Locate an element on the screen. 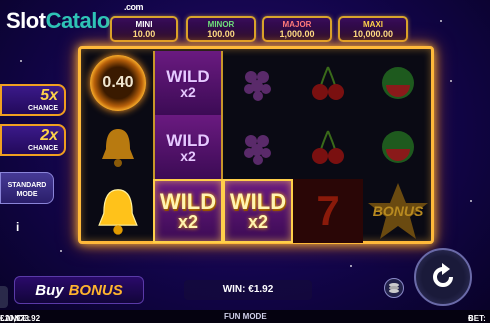 This screenshot has height=323, width=490. watermark-logo: SlotCatalog .com is located at coordinates (75, 17).